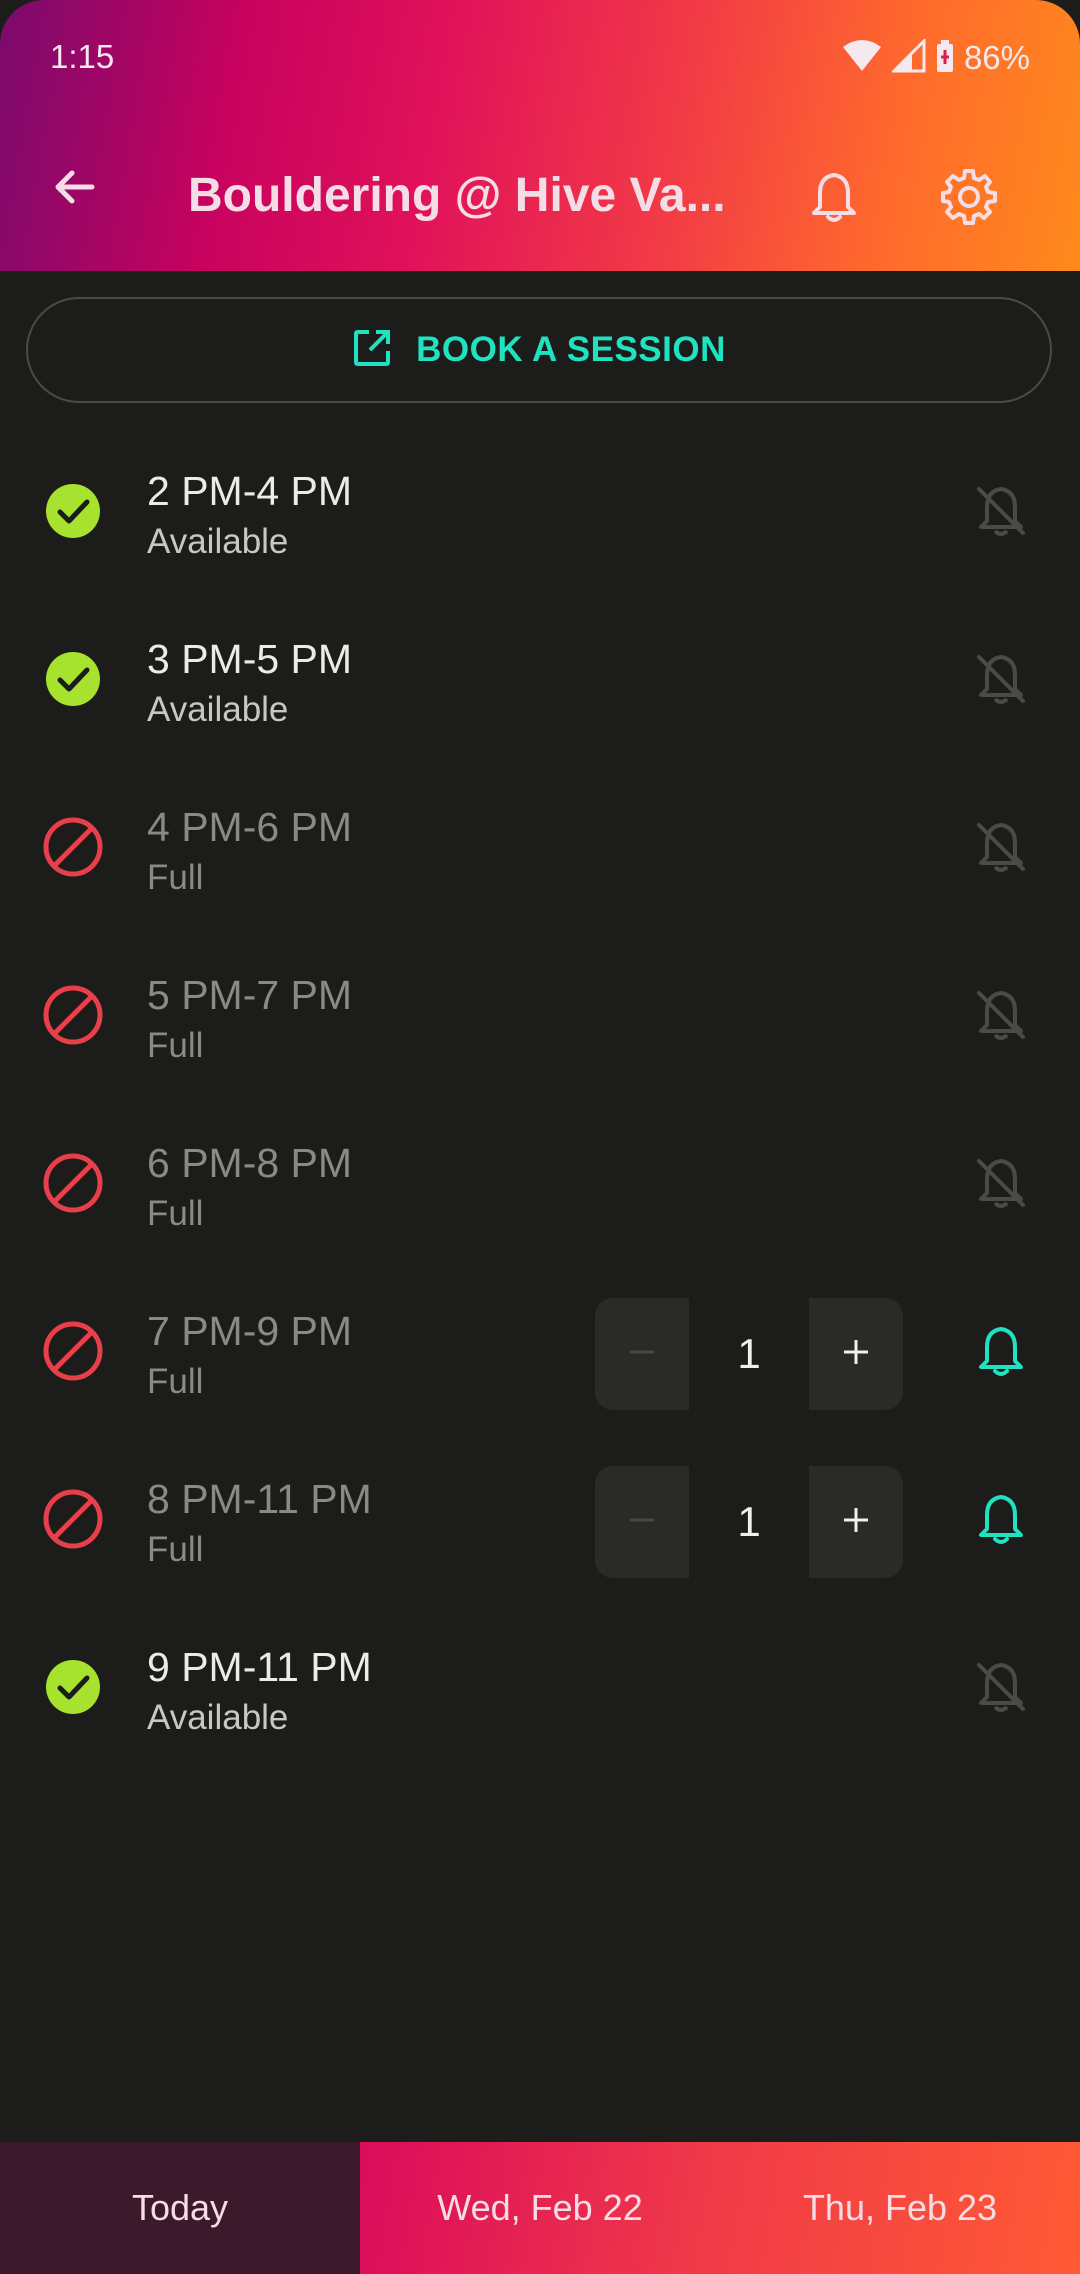 The image size is (1080, 2274). What do you see at coordinates (908, 57) in the screenshot?
I see `cell-signal-icon` at bounding box center [908, 57].